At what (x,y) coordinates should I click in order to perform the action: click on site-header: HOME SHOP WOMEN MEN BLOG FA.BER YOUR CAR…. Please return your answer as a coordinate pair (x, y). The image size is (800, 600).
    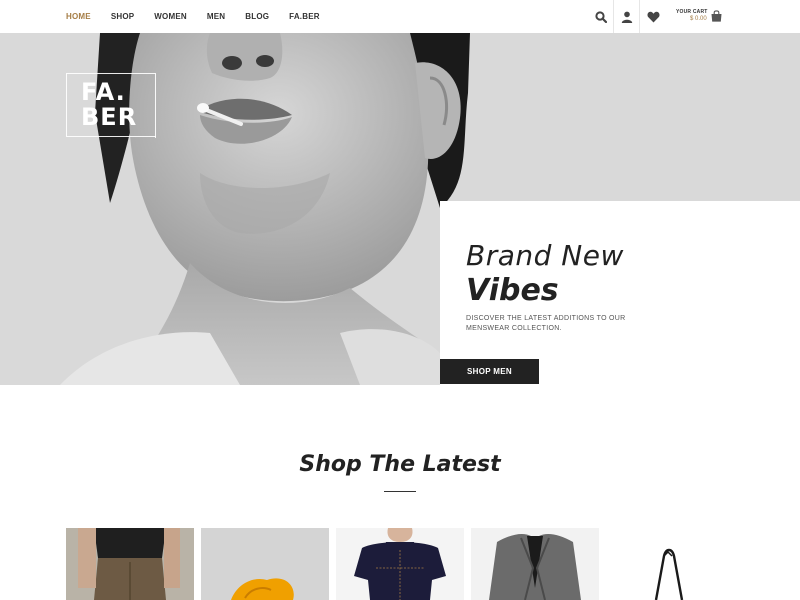
    Looking at the image, I should click on (400, 16).